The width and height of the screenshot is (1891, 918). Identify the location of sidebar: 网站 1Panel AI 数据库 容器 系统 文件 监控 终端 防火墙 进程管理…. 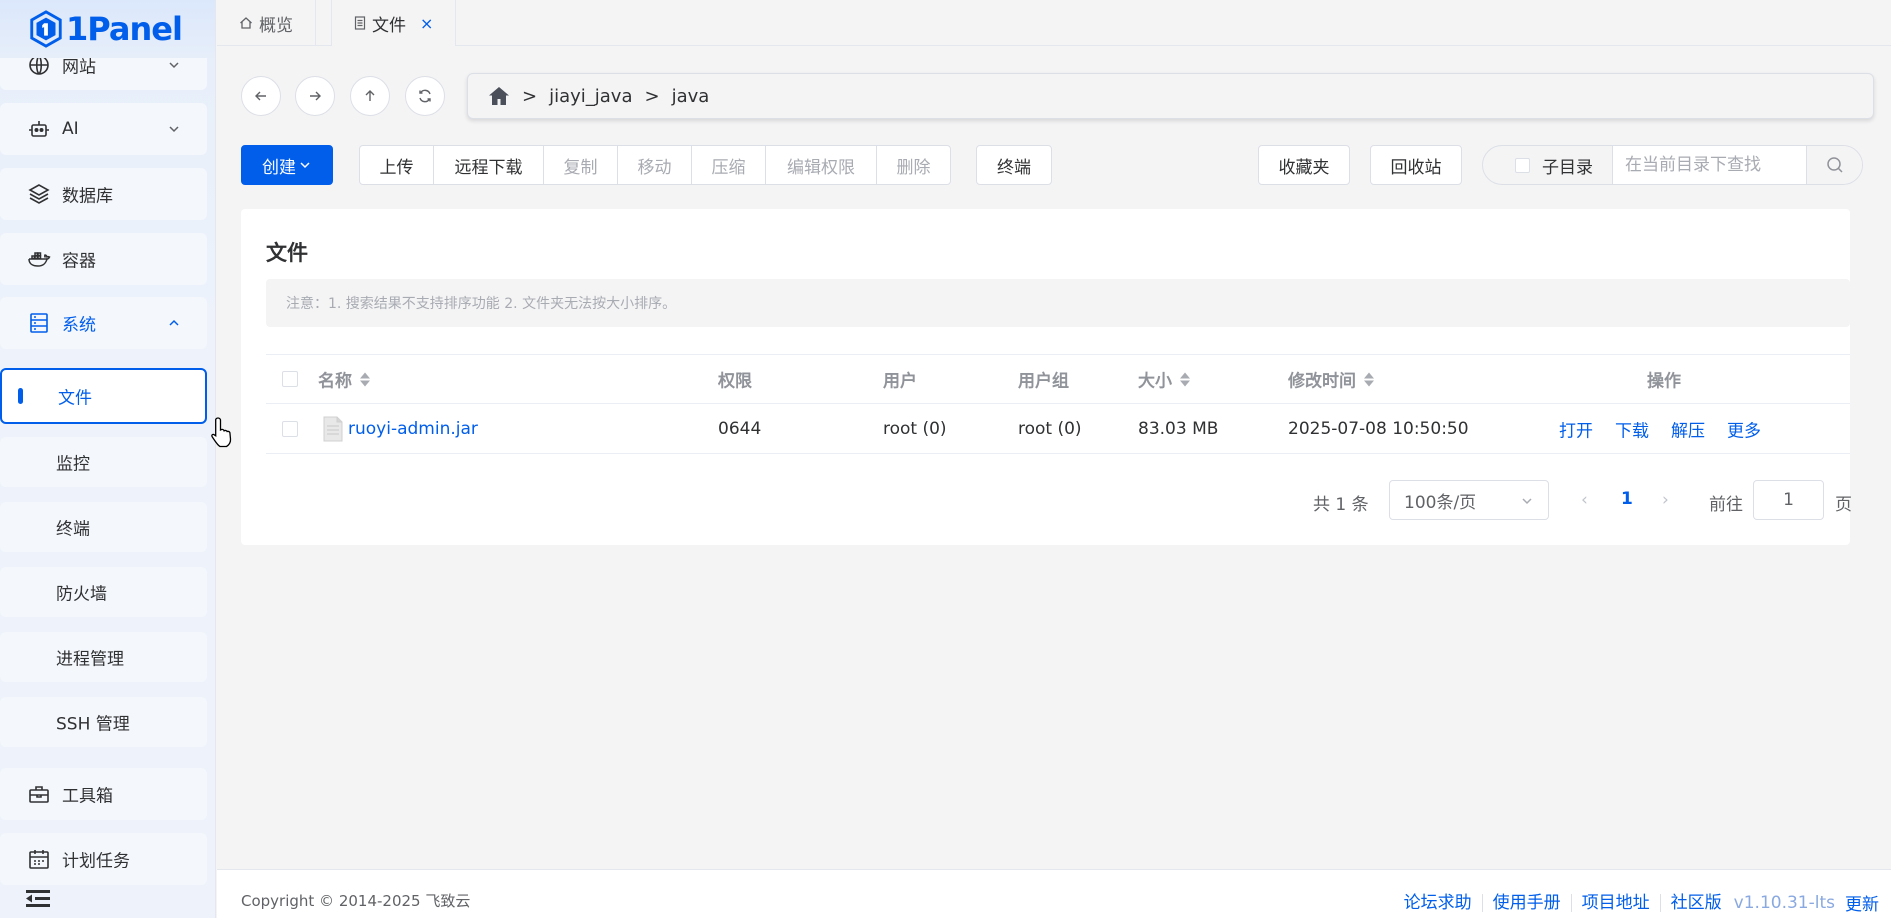
(108, 459).